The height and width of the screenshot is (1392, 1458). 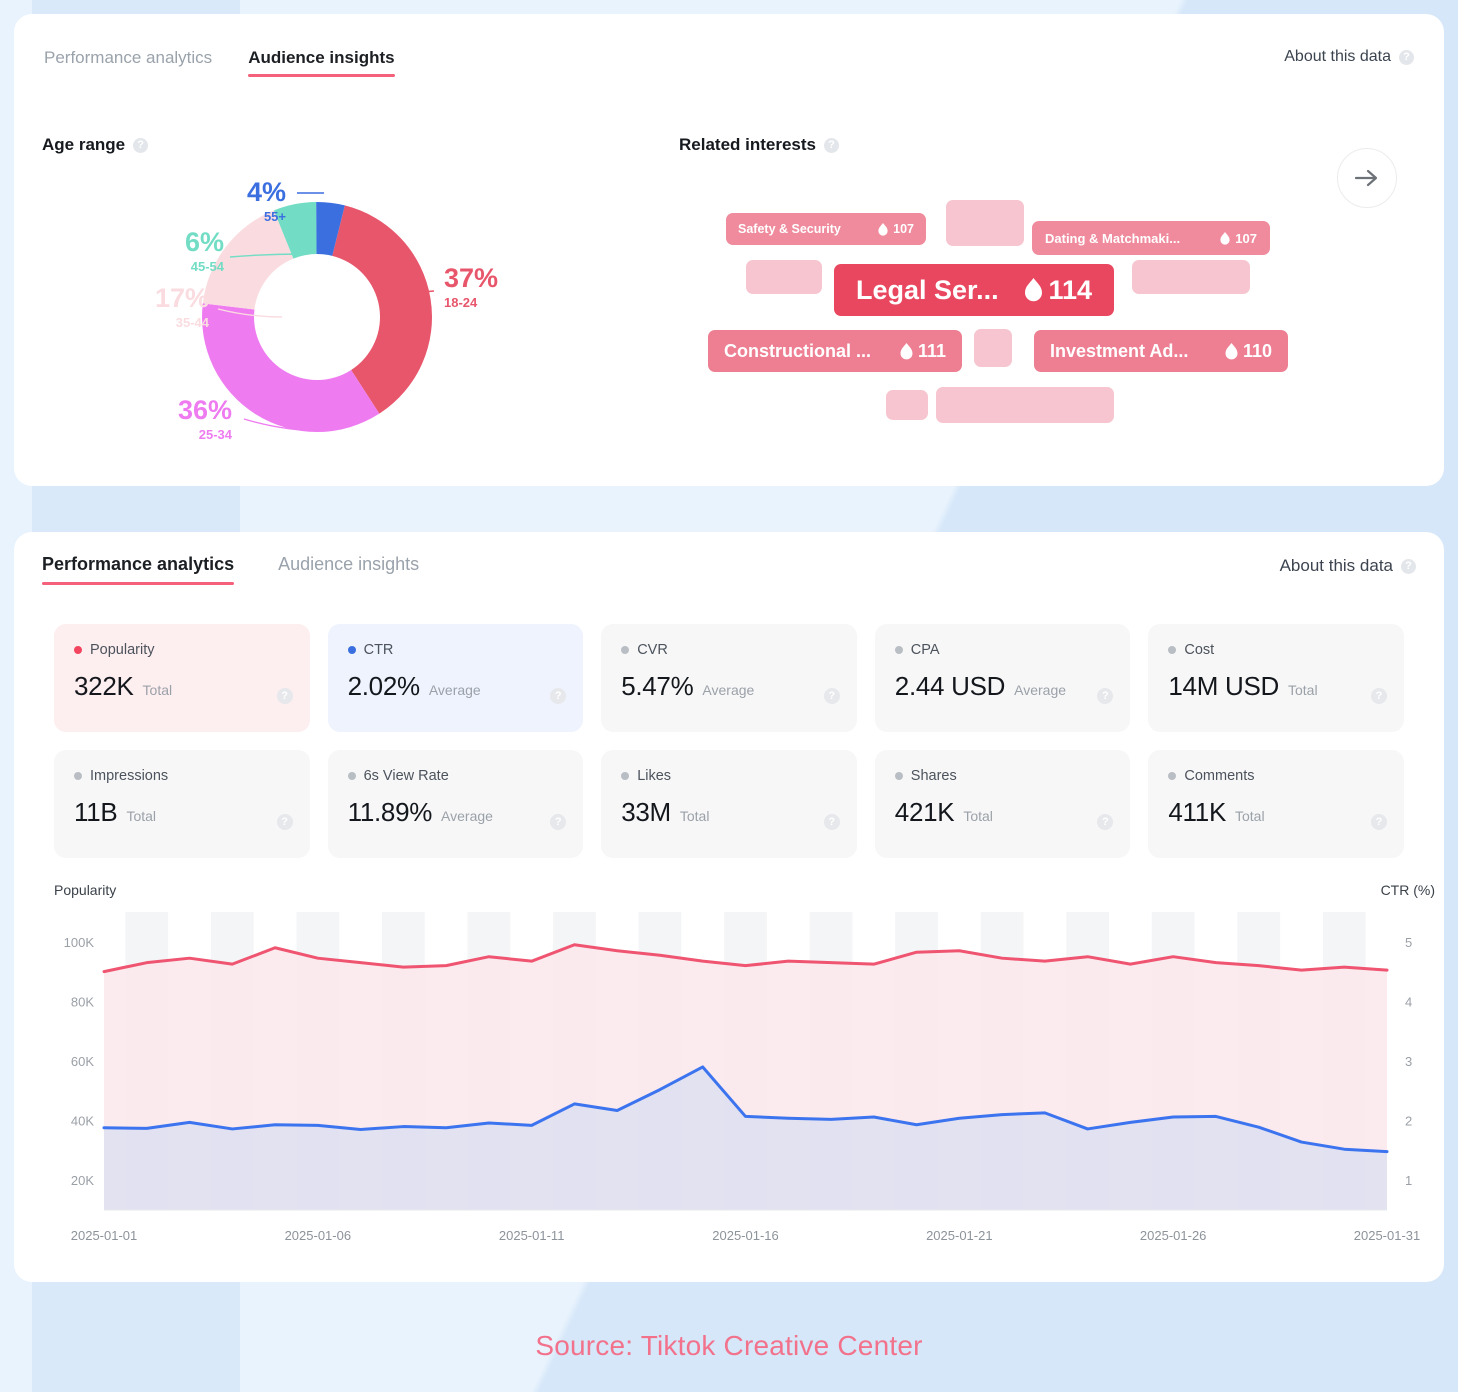 I want to click on kpi-card-shares: Shares 421K Total?, so click(x=1002, y=804).